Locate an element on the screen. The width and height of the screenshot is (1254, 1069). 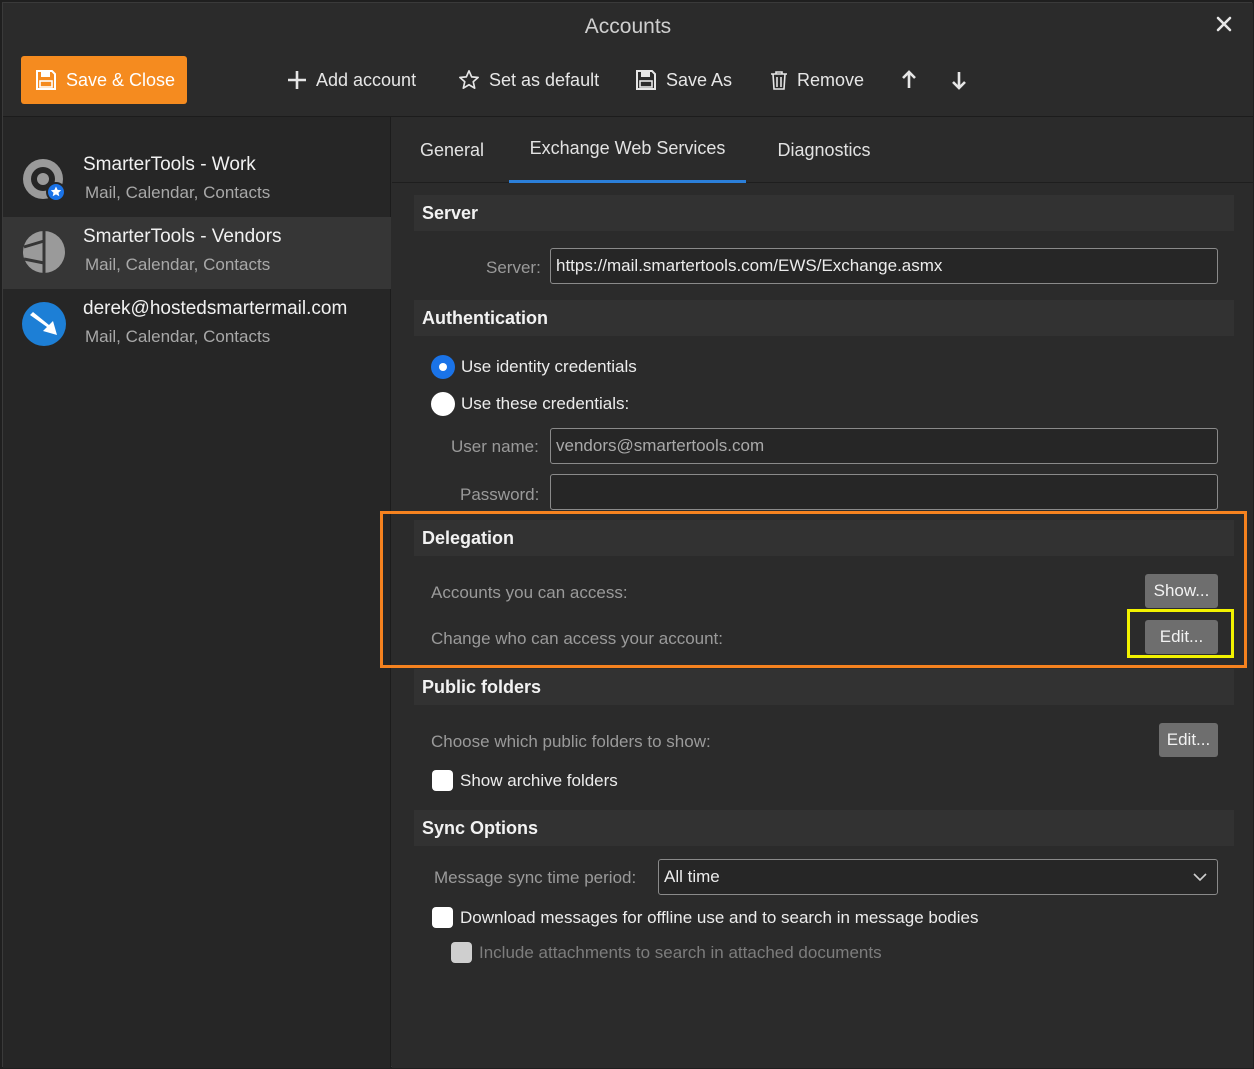
username-label: User name: is located at coordinates (495, 446).